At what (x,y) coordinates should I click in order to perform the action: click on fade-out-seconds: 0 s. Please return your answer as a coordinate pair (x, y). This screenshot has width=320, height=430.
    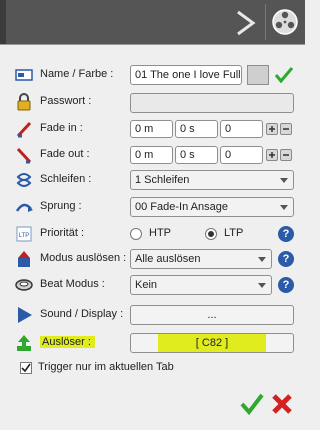
    Looking at the image, I should click on (196, 155).